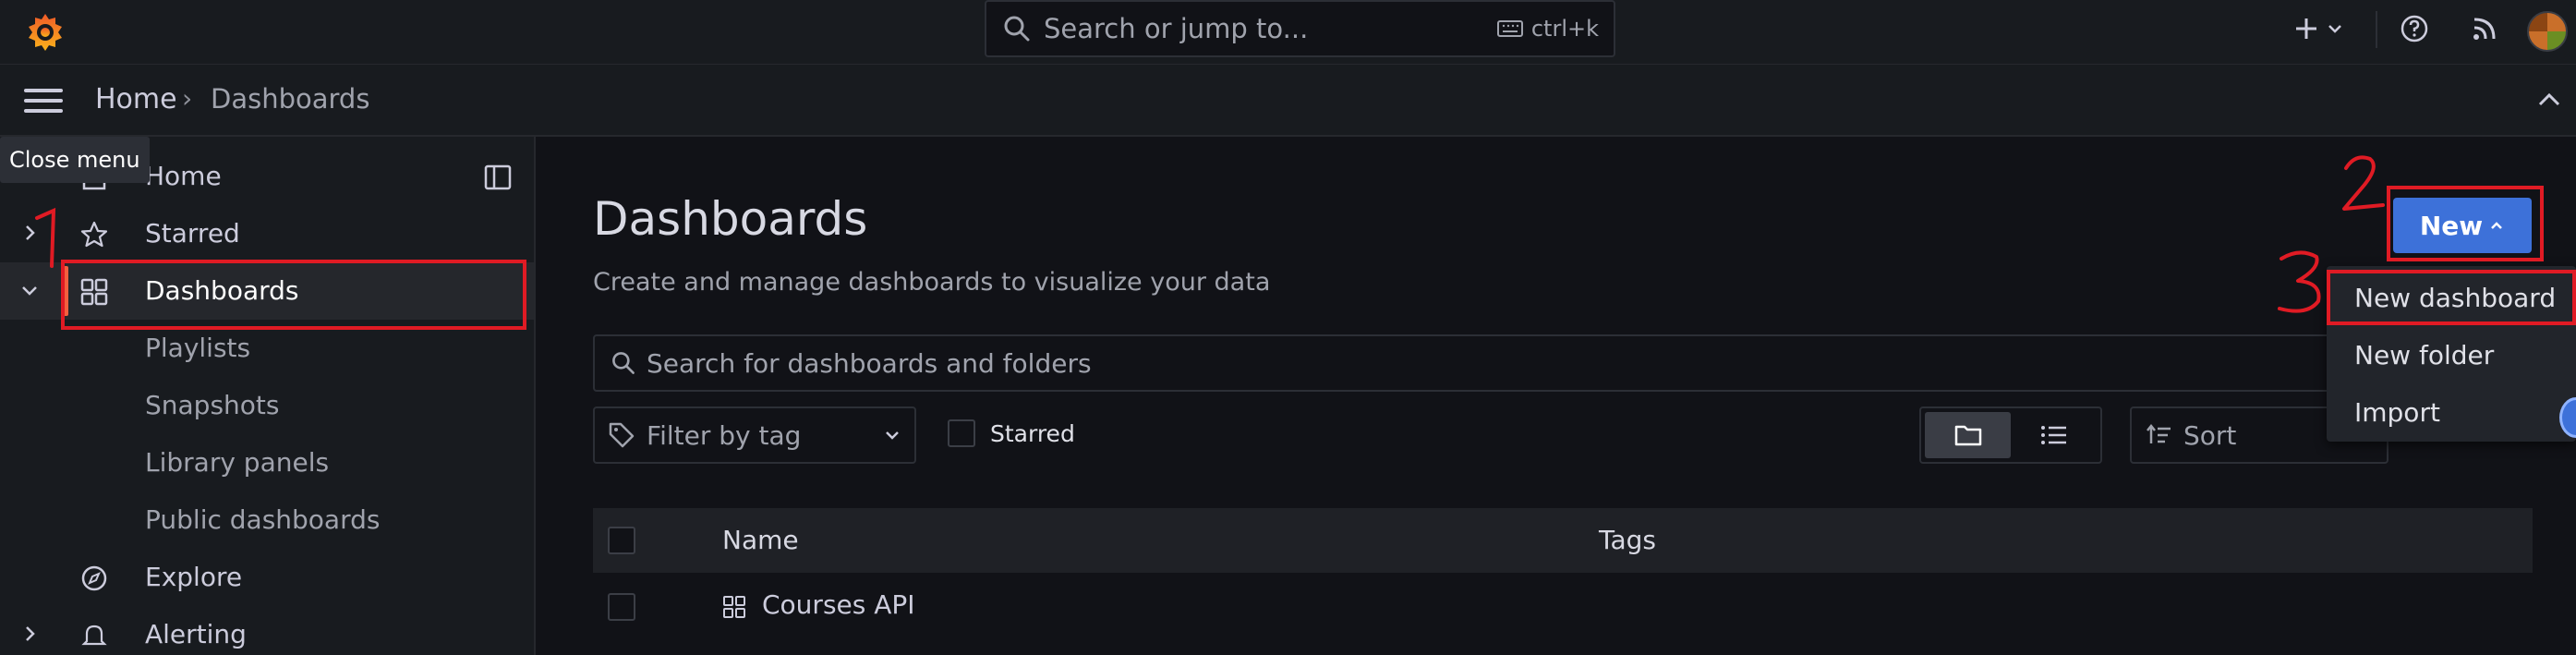 Image resolution: width=2576 pixels, height=655 pixels. I want to click on shortcut-label: ctrl+k, so click(1564, 29).